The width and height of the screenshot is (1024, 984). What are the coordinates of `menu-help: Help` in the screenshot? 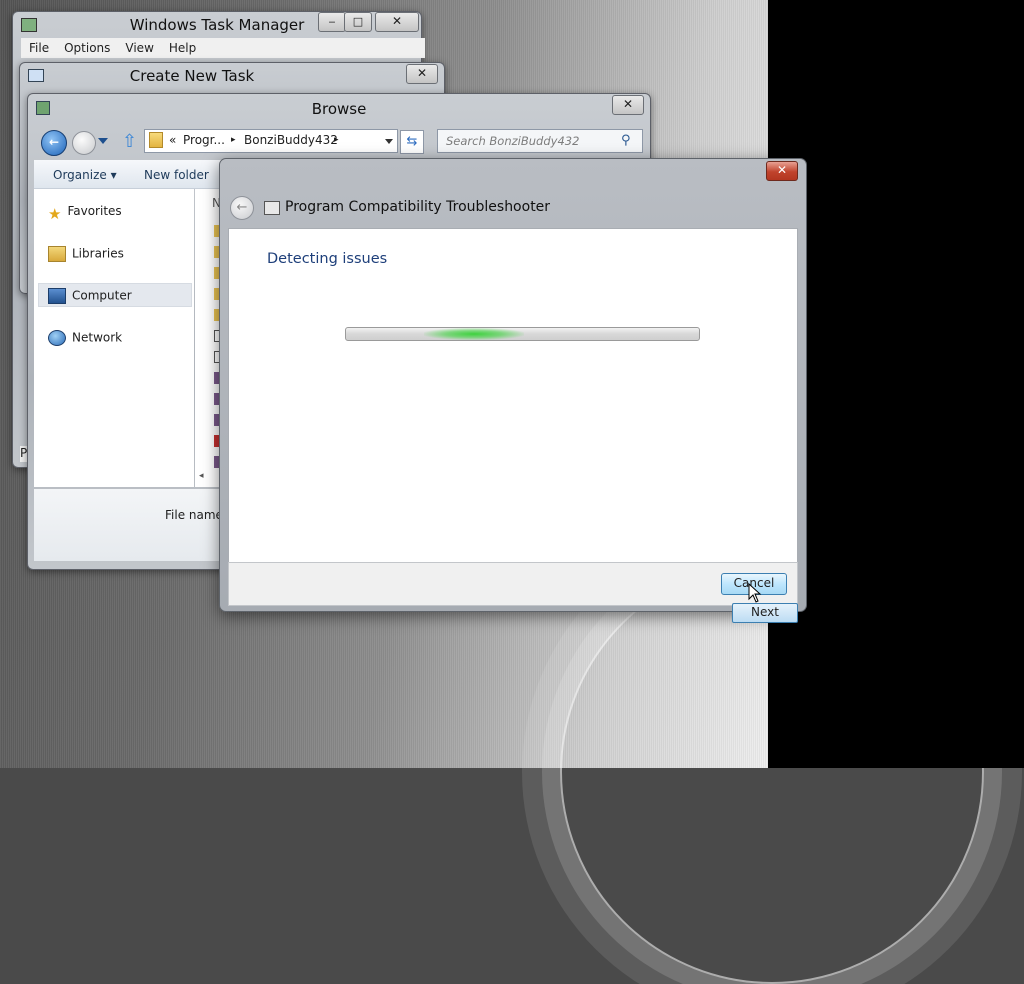 It's located at (182, 46).